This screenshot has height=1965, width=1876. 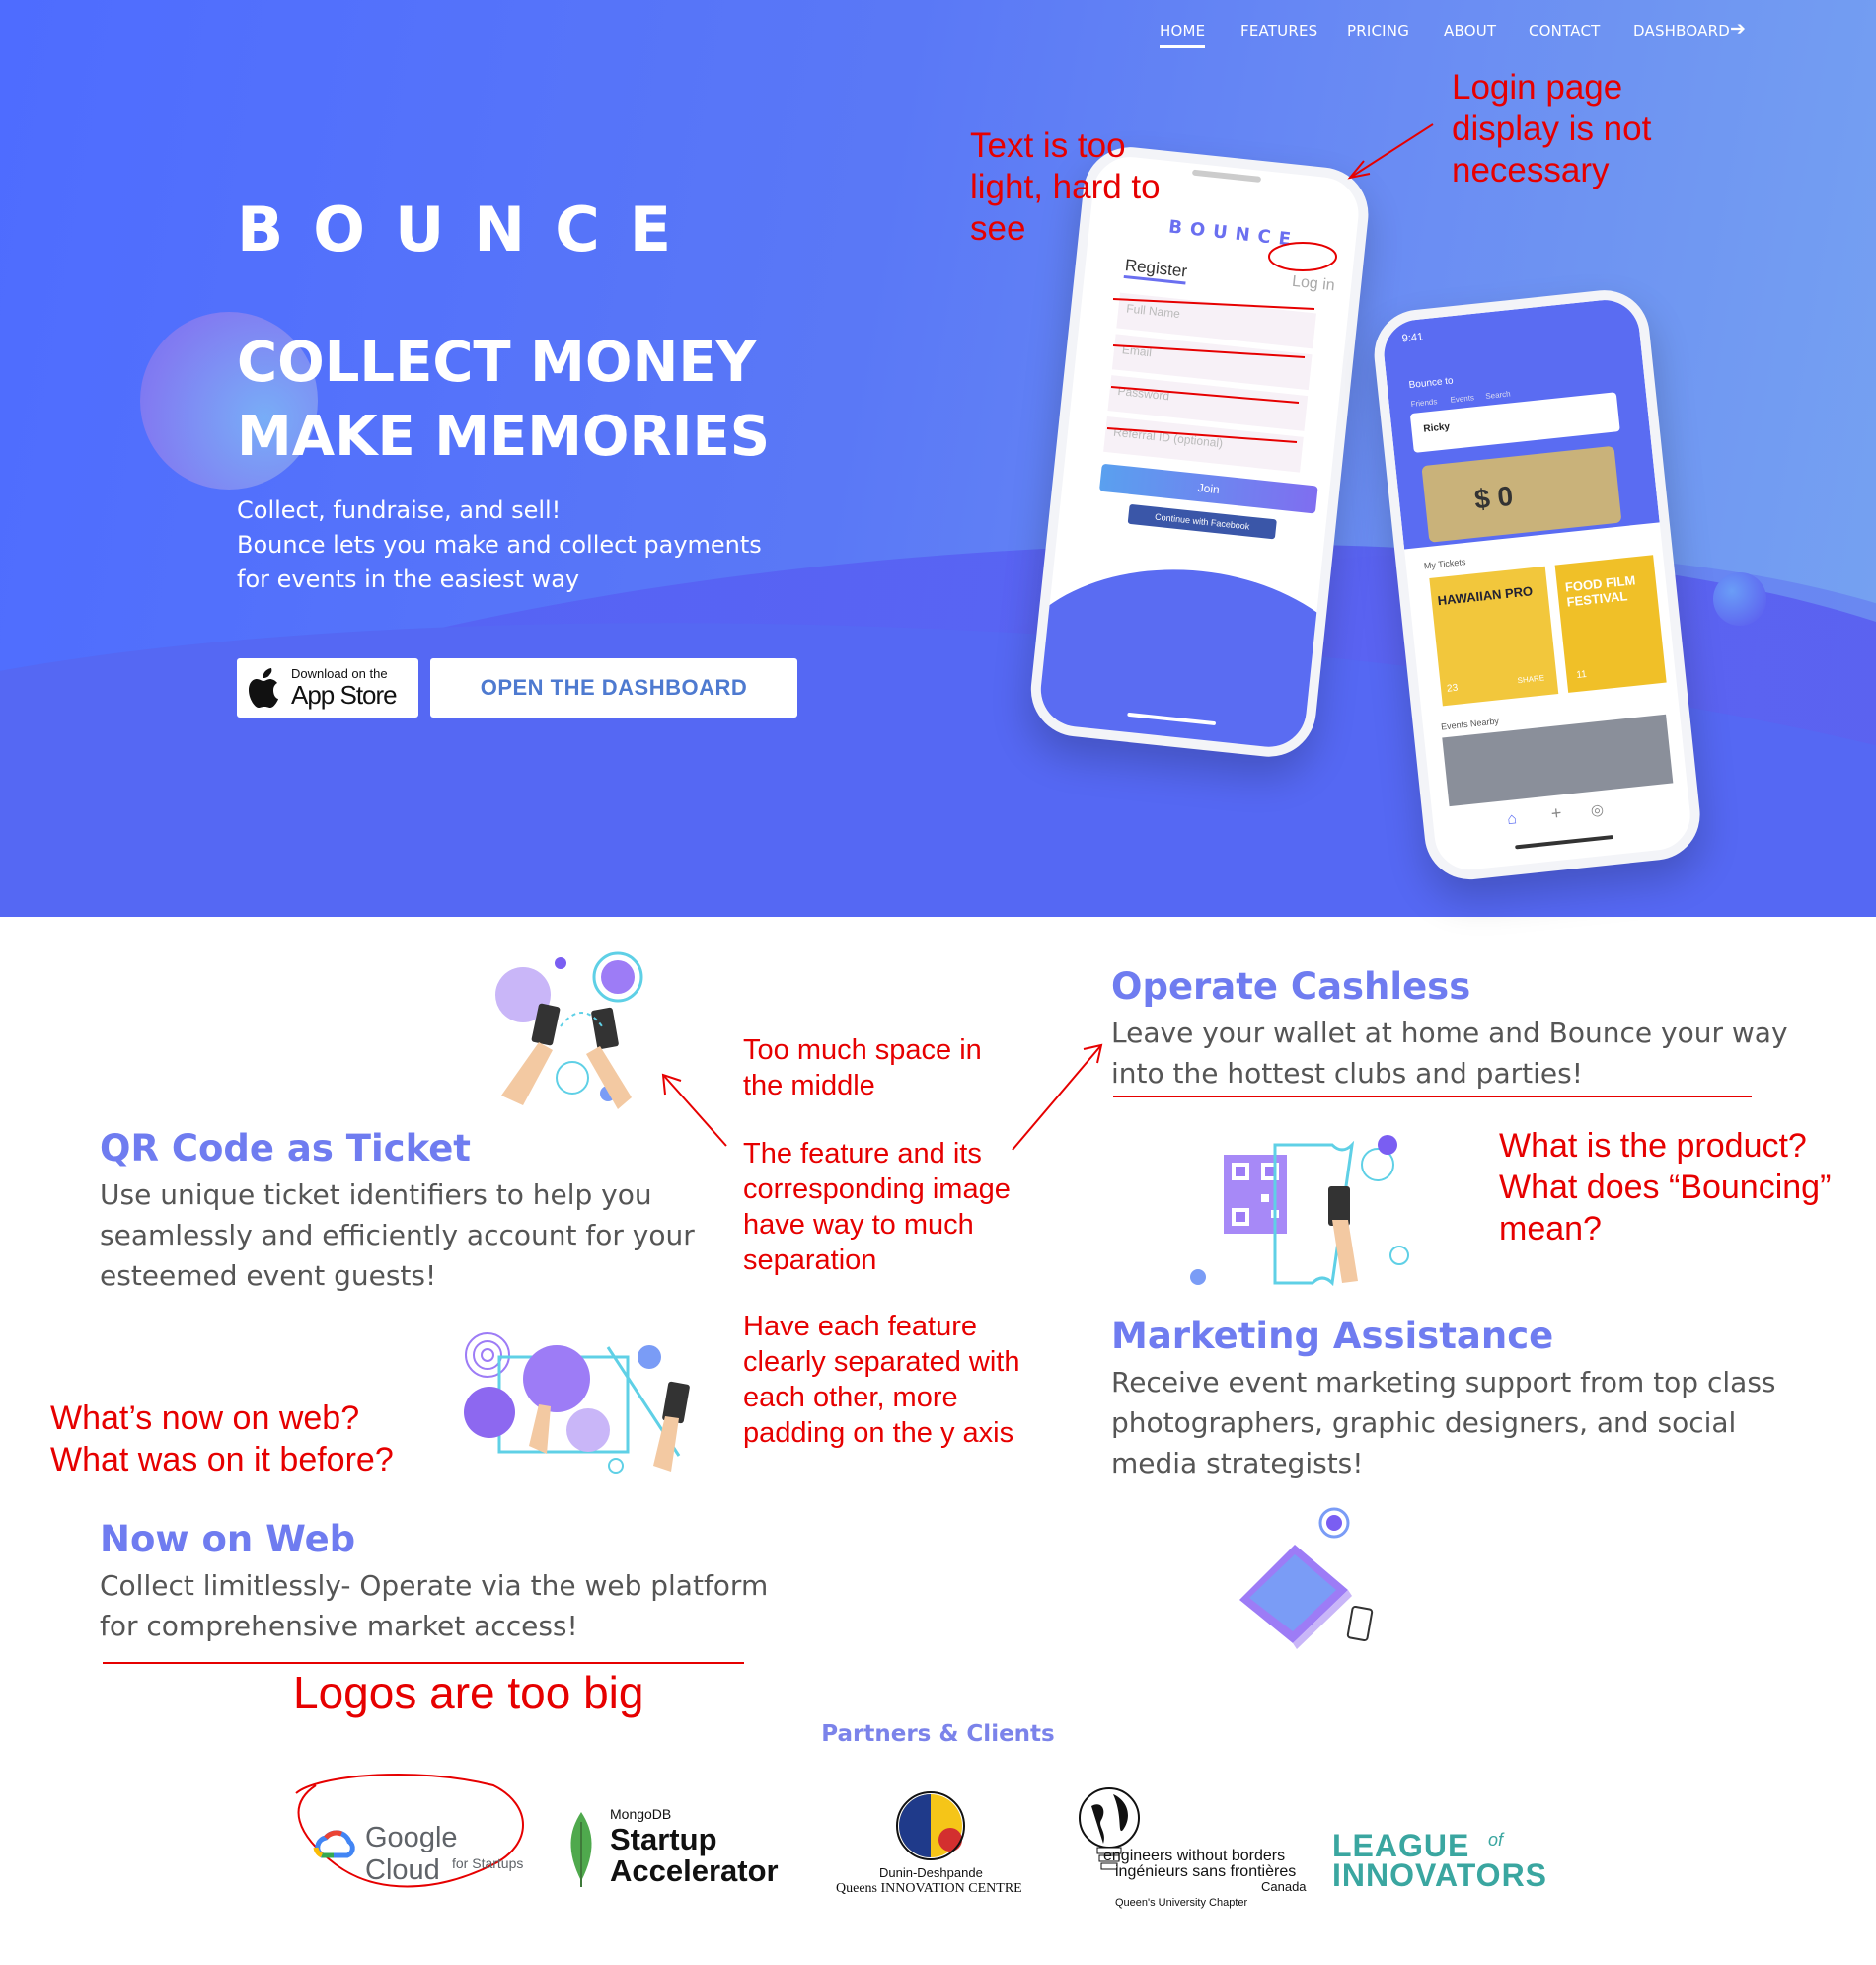 I want to click on annotation-space: Too much space in the middle, so click(x=862, y=1068).